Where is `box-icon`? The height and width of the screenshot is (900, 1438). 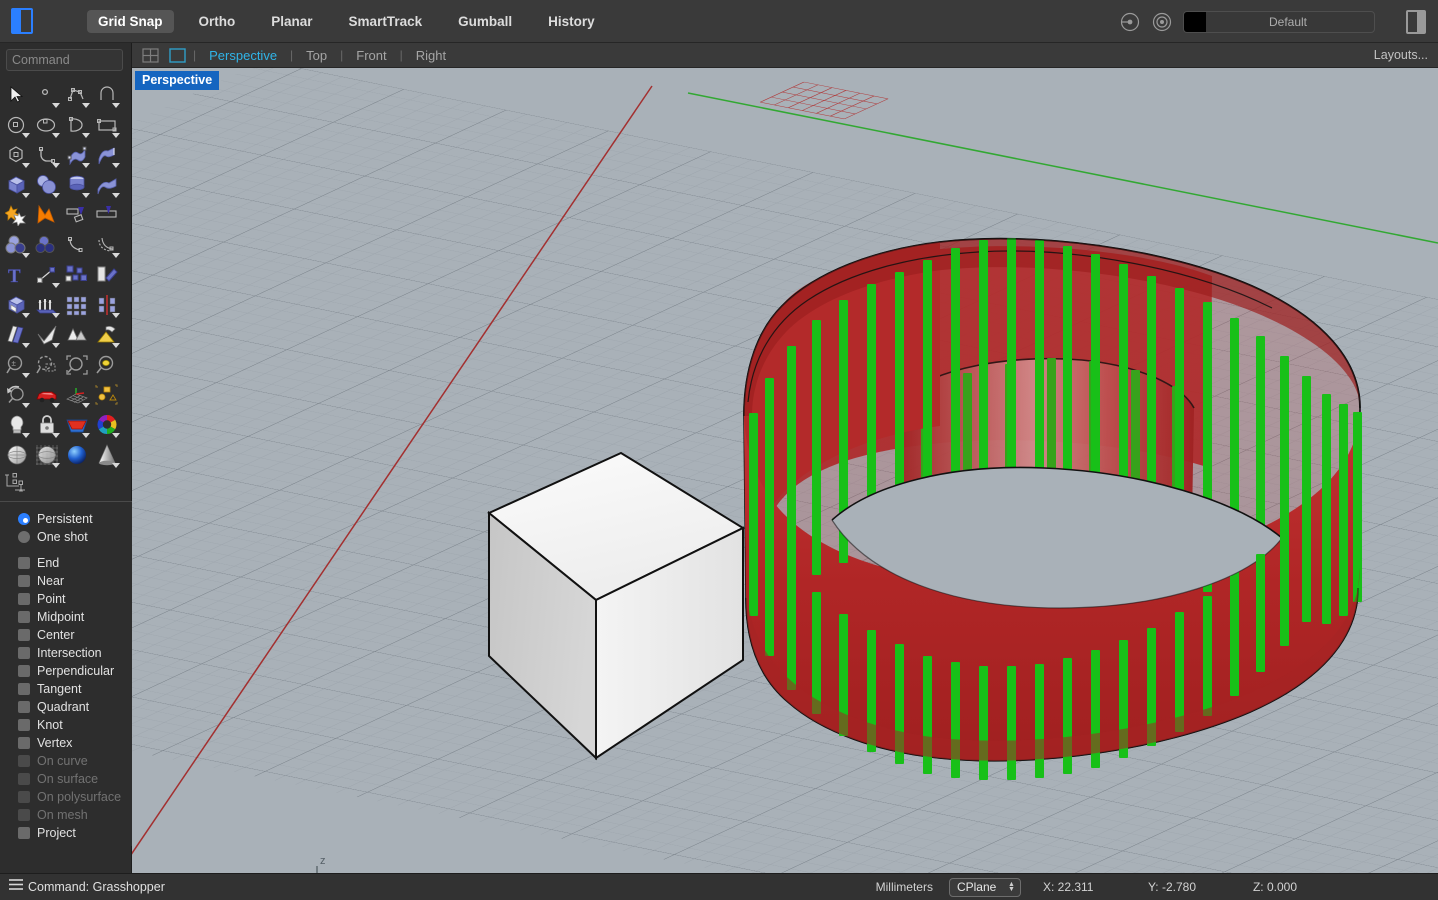 box-icon is located at coordinates (17, 185).